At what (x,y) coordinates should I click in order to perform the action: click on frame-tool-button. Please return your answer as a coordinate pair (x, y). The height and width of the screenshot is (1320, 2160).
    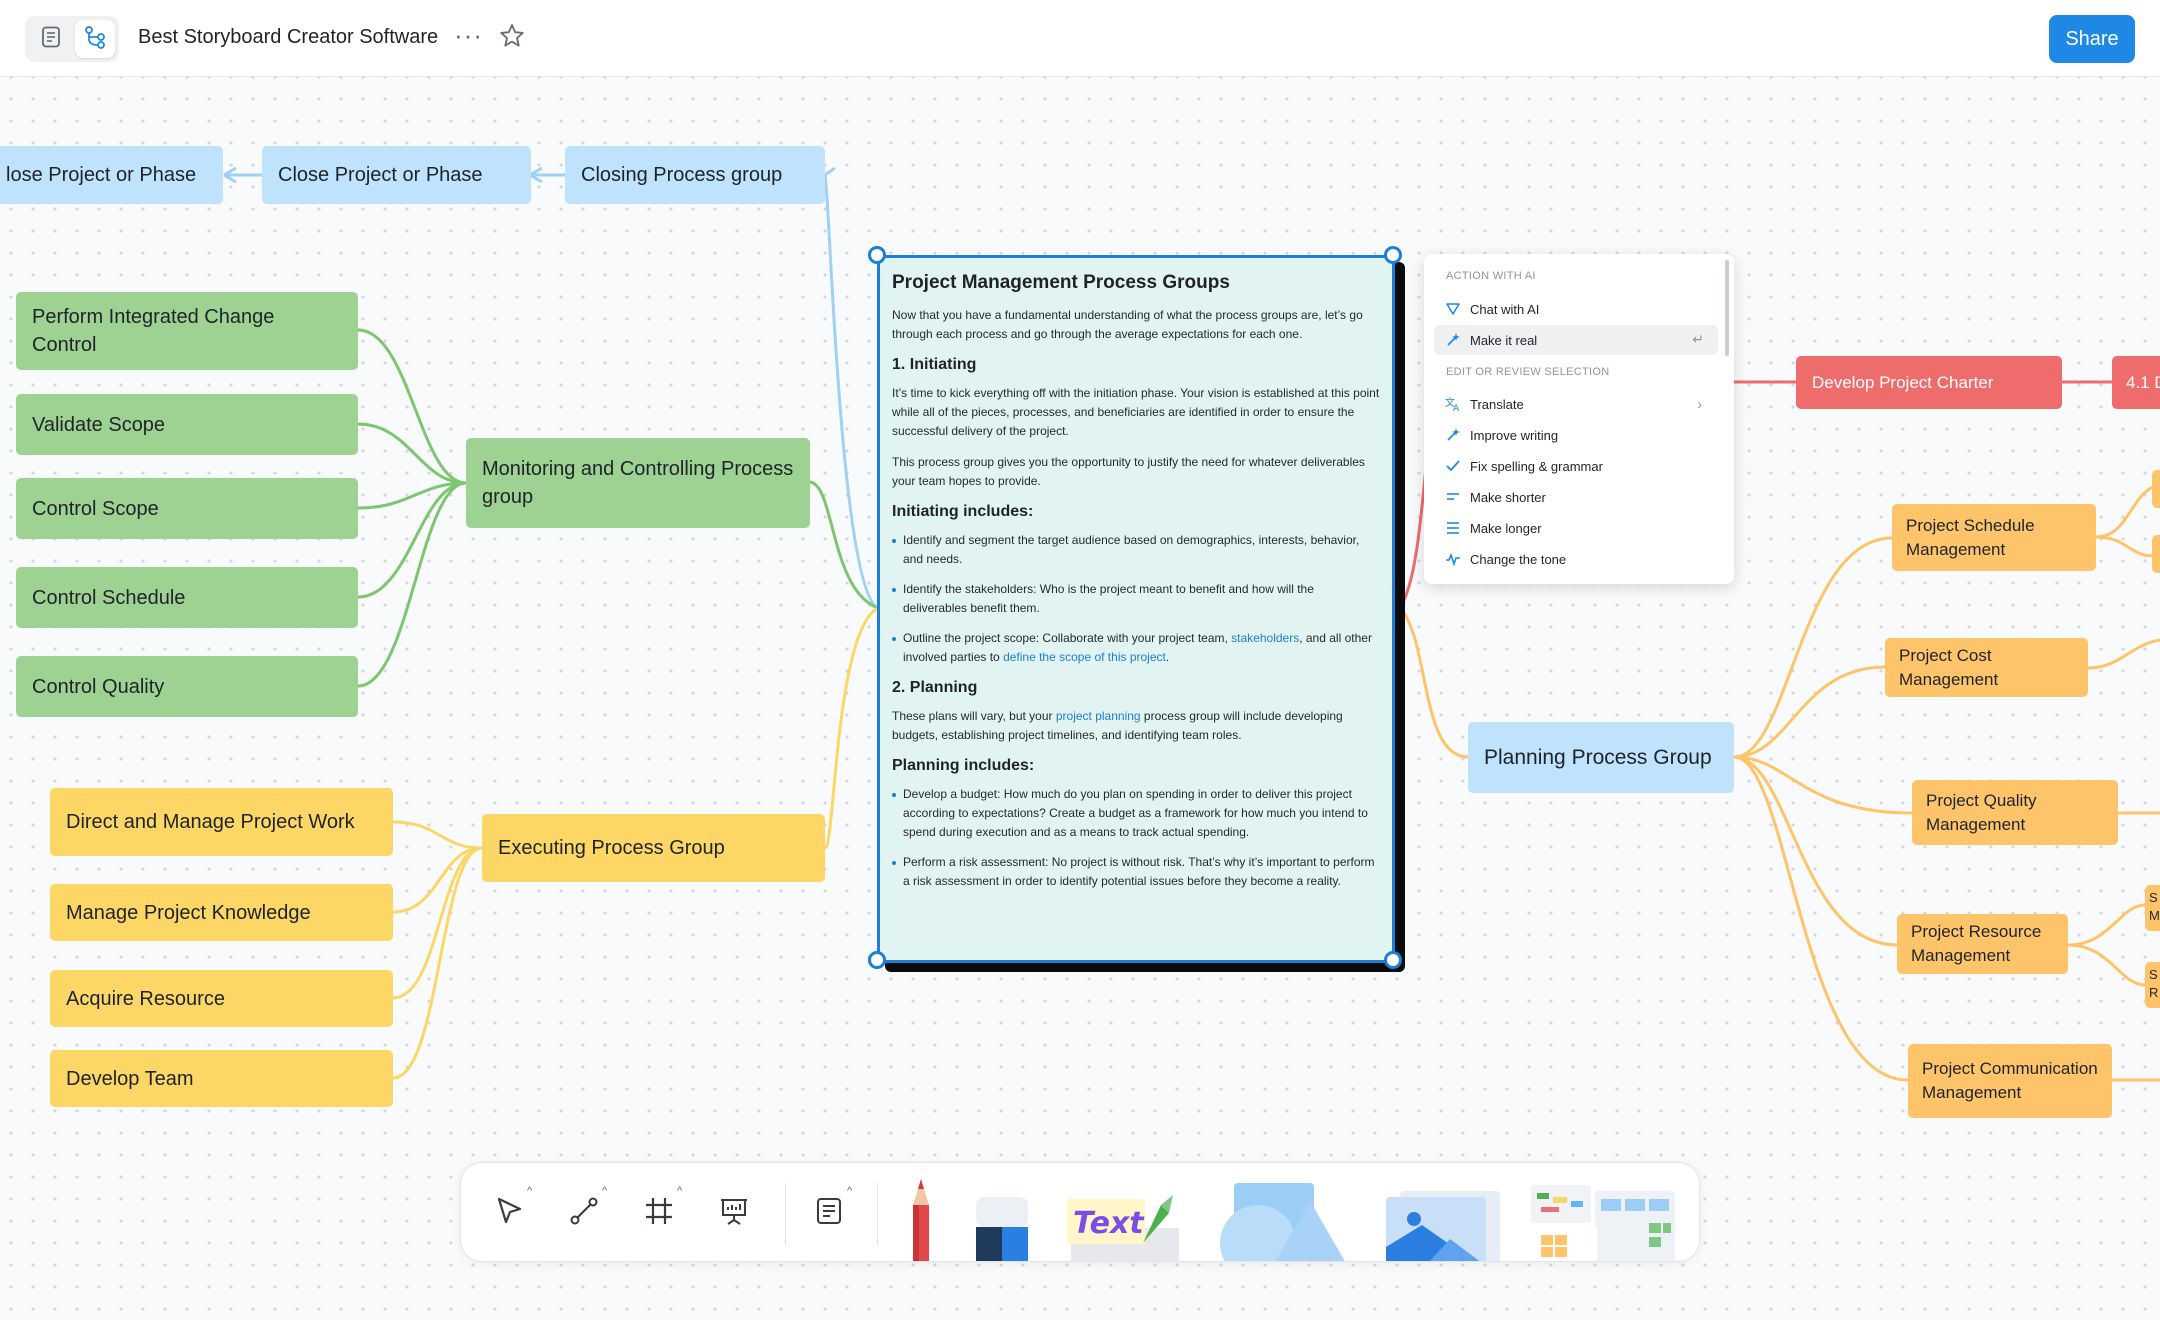
    Looking at the image, I should click on (659, 1213).